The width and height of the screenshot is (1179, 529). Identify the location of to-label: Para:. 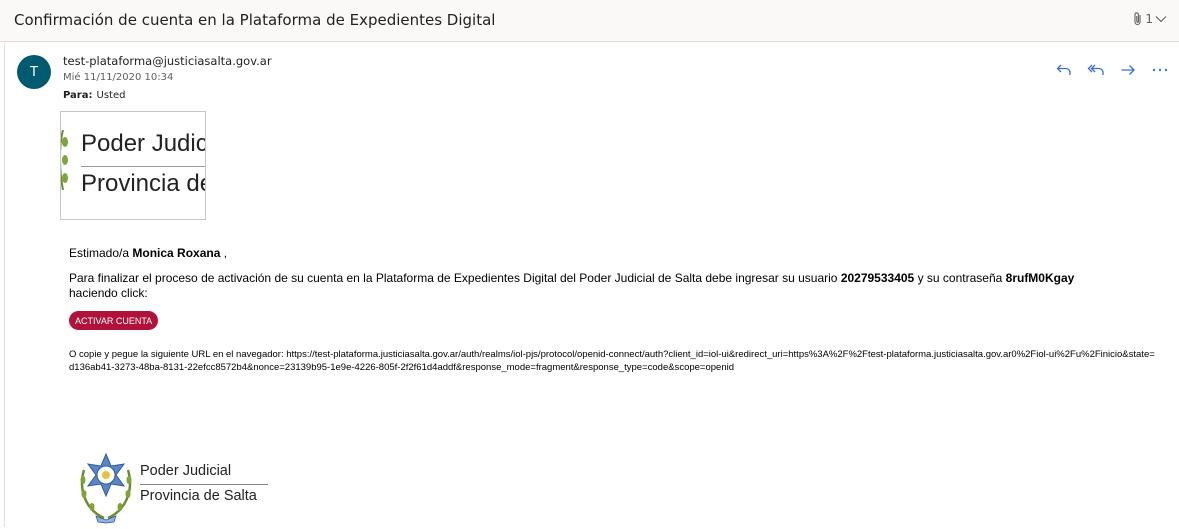
(78, 95).